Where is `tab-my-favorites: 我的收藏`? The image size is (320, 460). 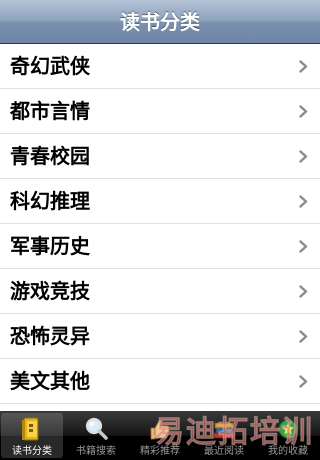
tab-my-favorites: 我的收藏 is located at coordinates (288, 435).